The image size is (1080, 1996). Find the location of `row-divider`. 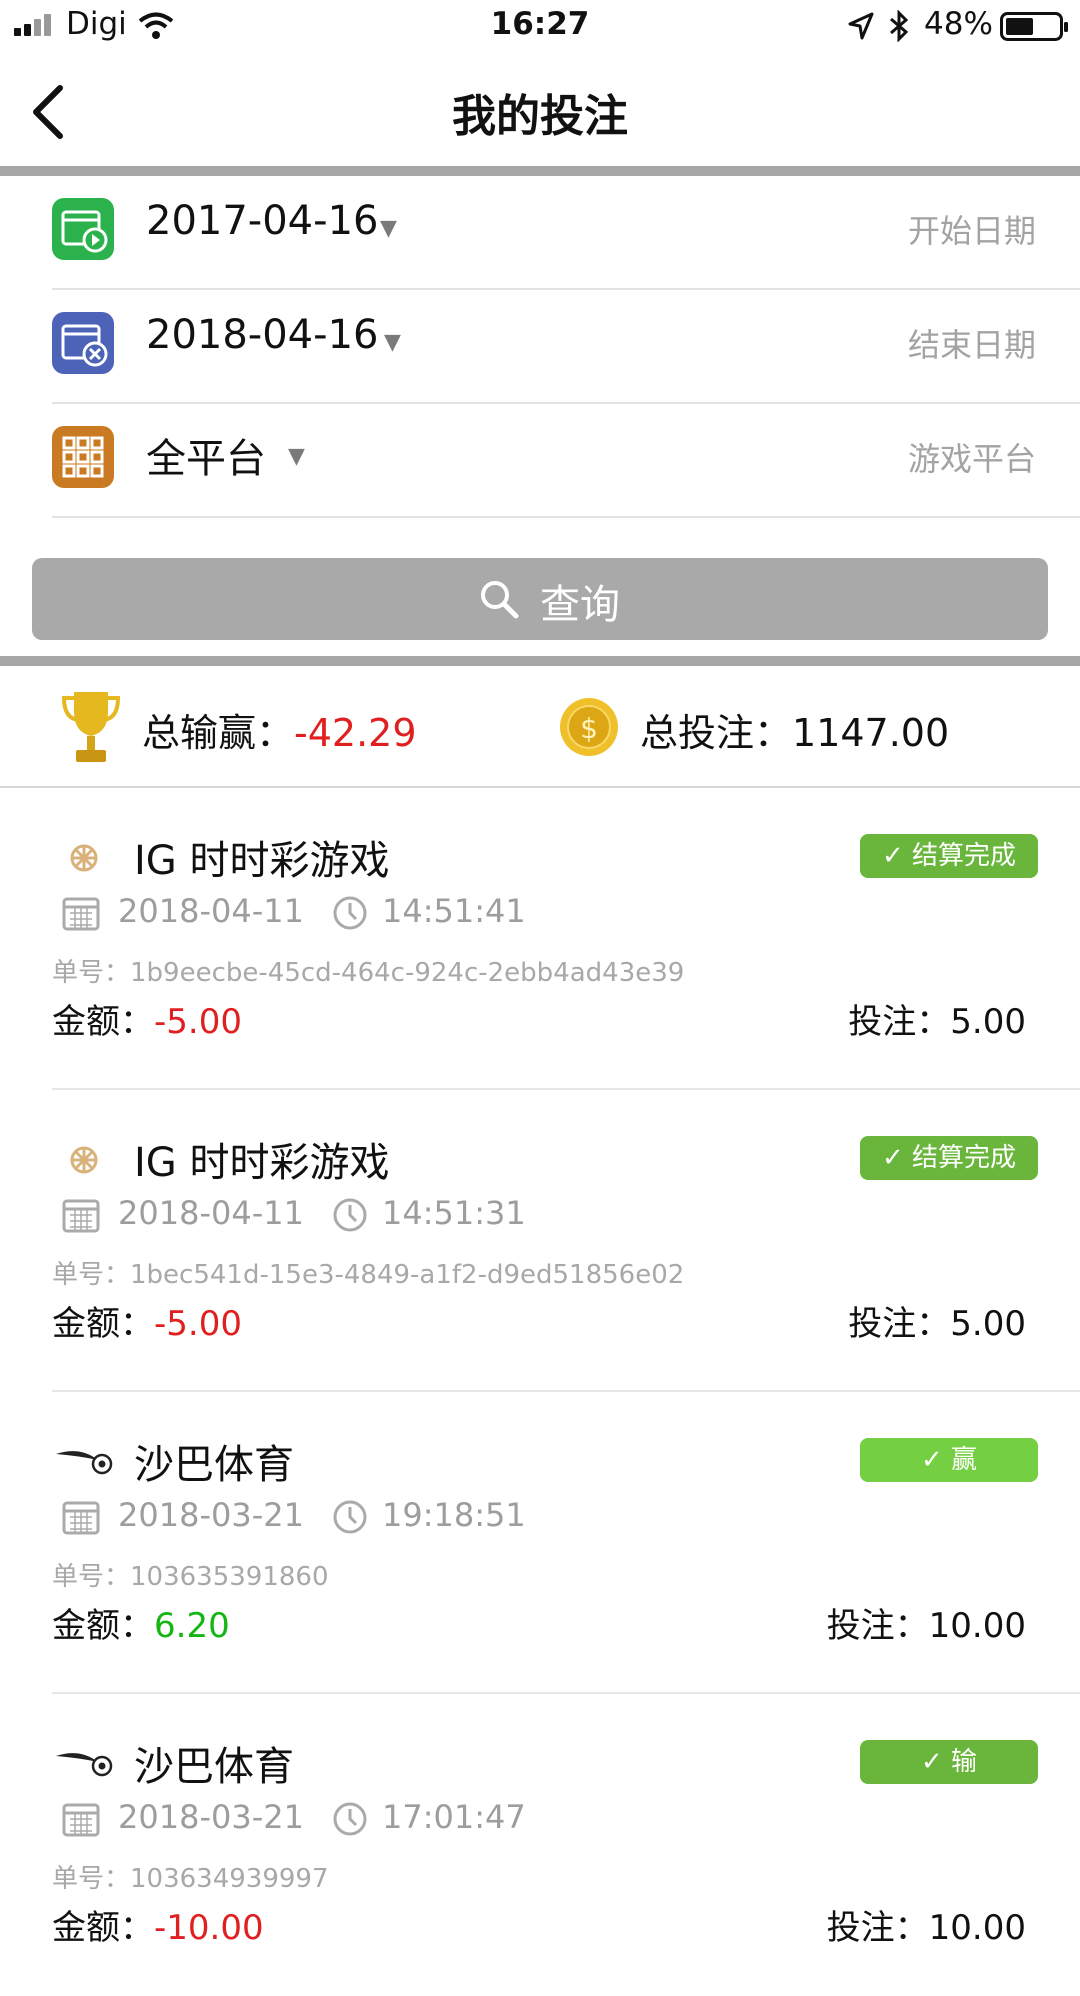

row-divider is located at coordinates (566, 517).